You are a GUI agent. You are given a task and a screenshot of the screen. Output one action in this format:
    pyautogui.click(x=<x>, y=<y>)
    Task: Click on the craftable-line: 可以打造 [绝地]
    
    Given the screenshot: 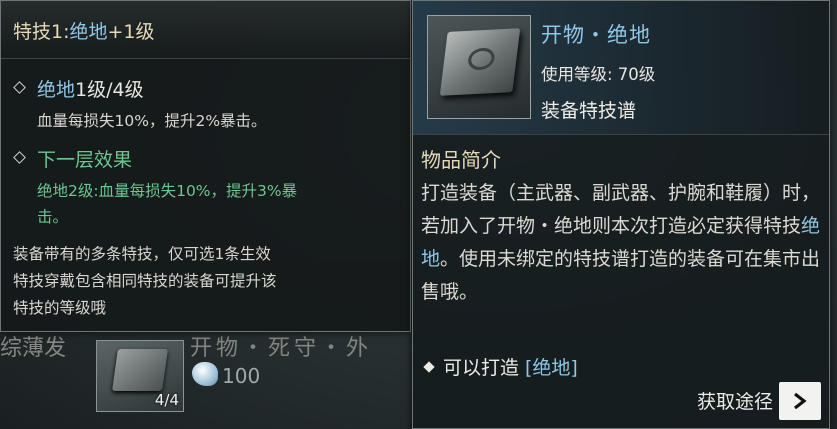 What is the action you would take?
    pyautogui.click(x=499, y=366)
    